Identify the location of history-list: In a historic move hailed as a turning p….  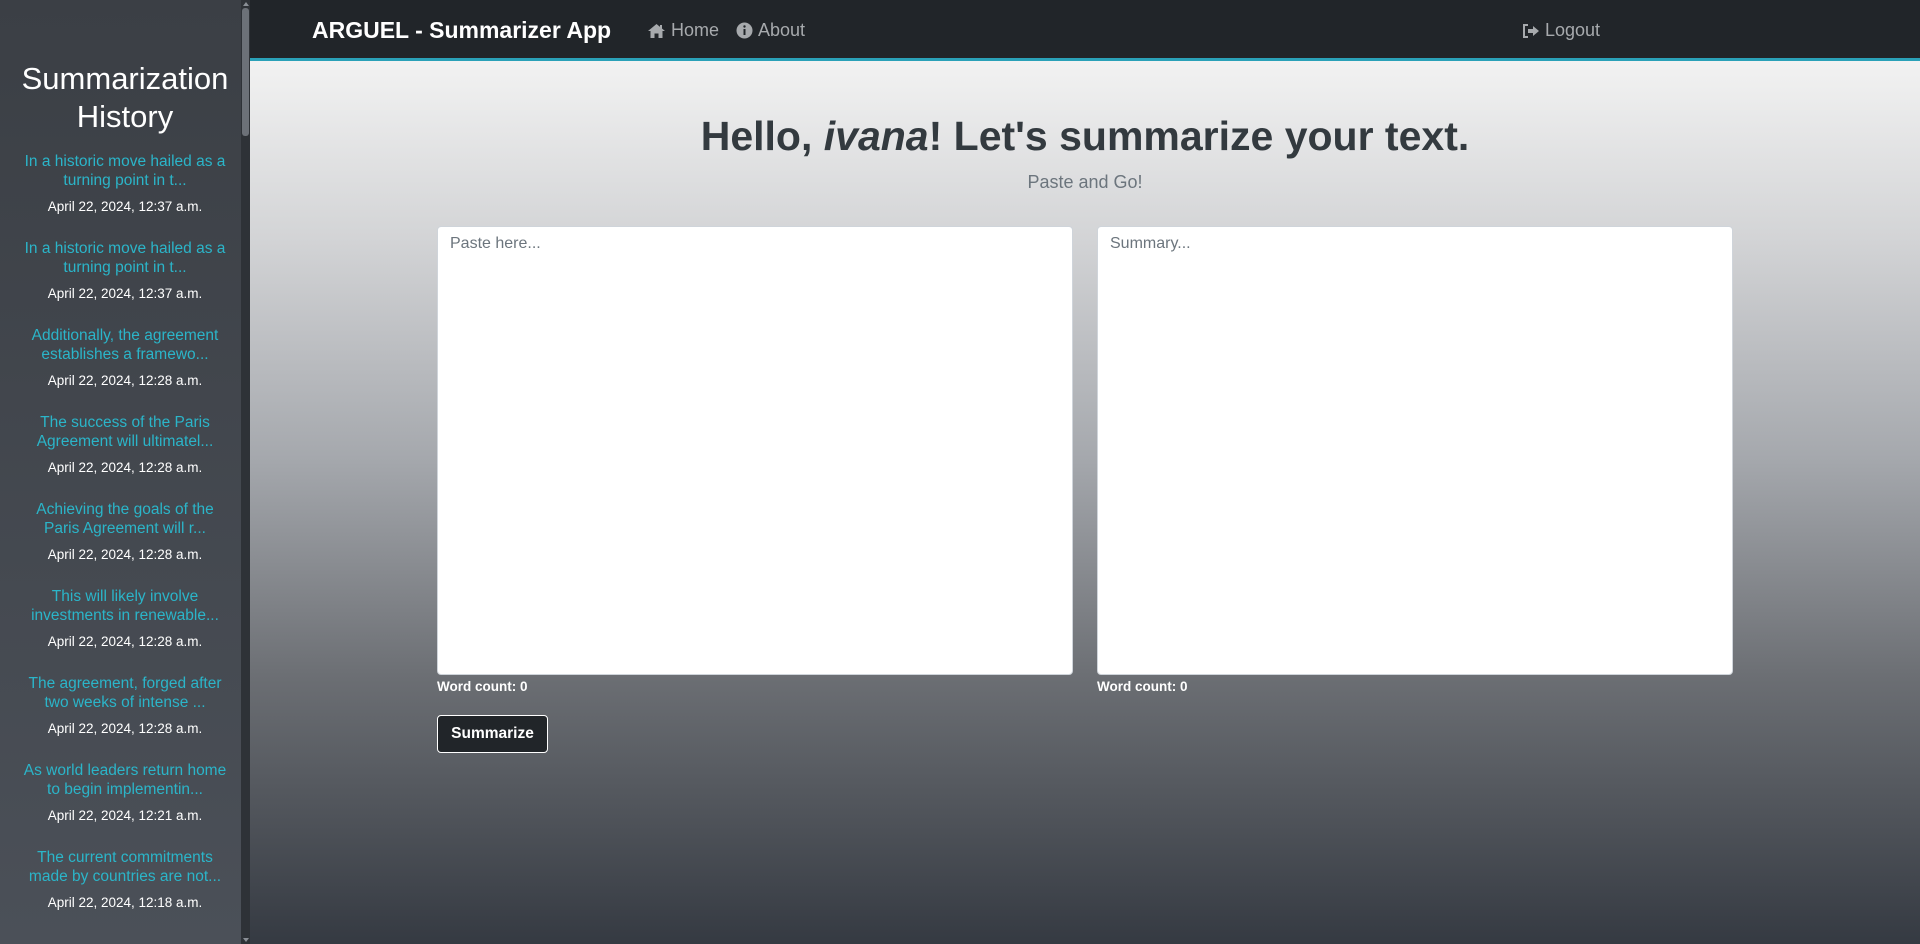
(125, 543).